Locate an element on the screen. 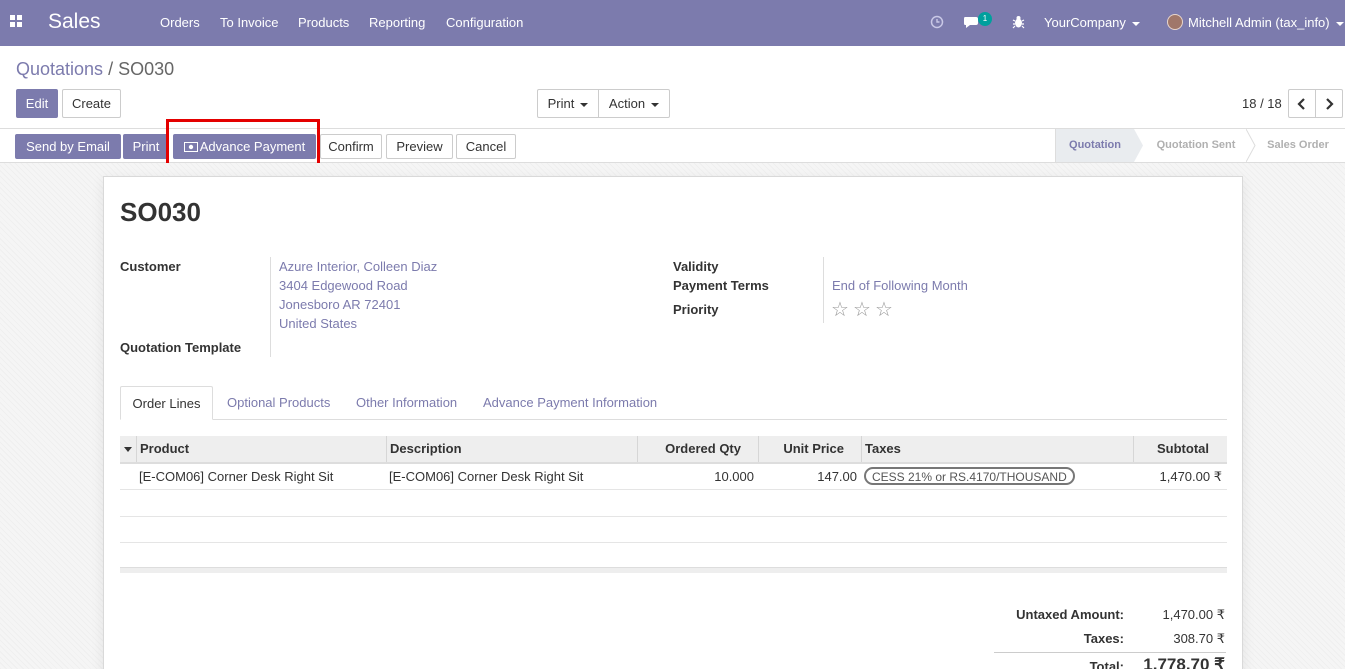  menu-to-invoice: To Invoice is located at coordinates (249, 22).